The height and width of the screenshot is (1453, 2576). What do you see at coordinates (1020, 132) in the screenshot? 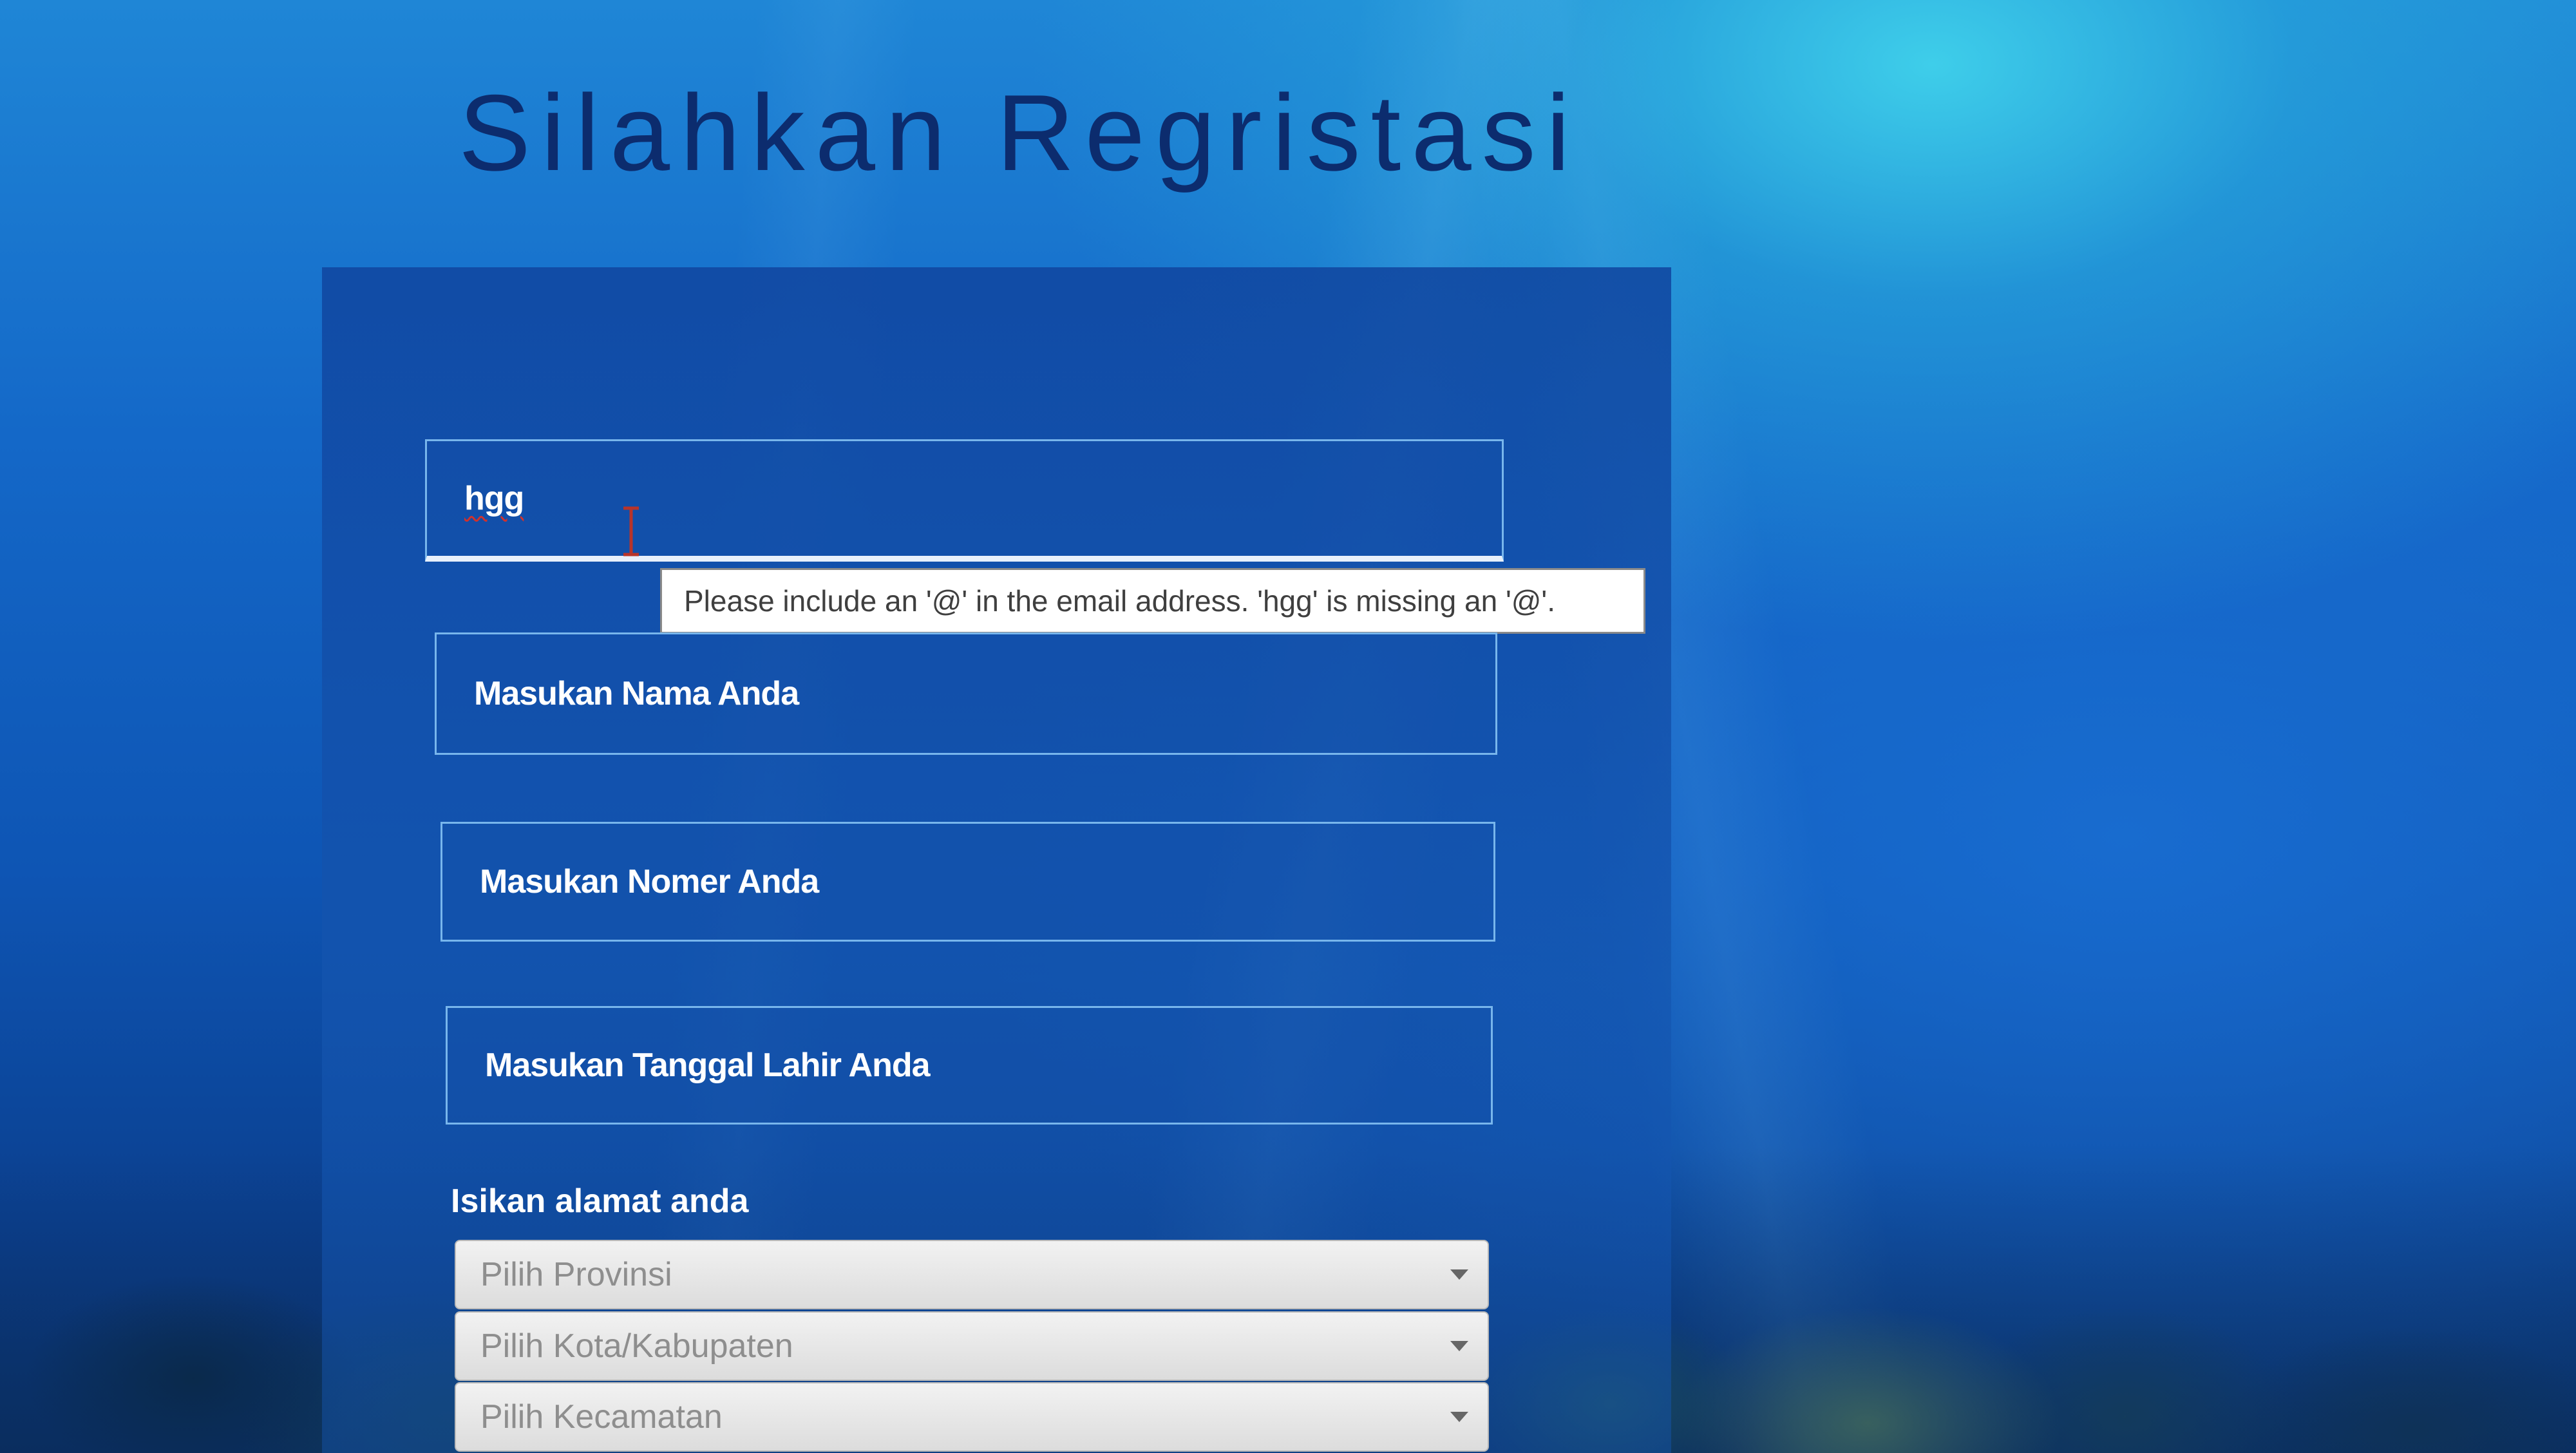
I see `page-title: Silahkan Regristasi` at bounding box center [1020, 132].